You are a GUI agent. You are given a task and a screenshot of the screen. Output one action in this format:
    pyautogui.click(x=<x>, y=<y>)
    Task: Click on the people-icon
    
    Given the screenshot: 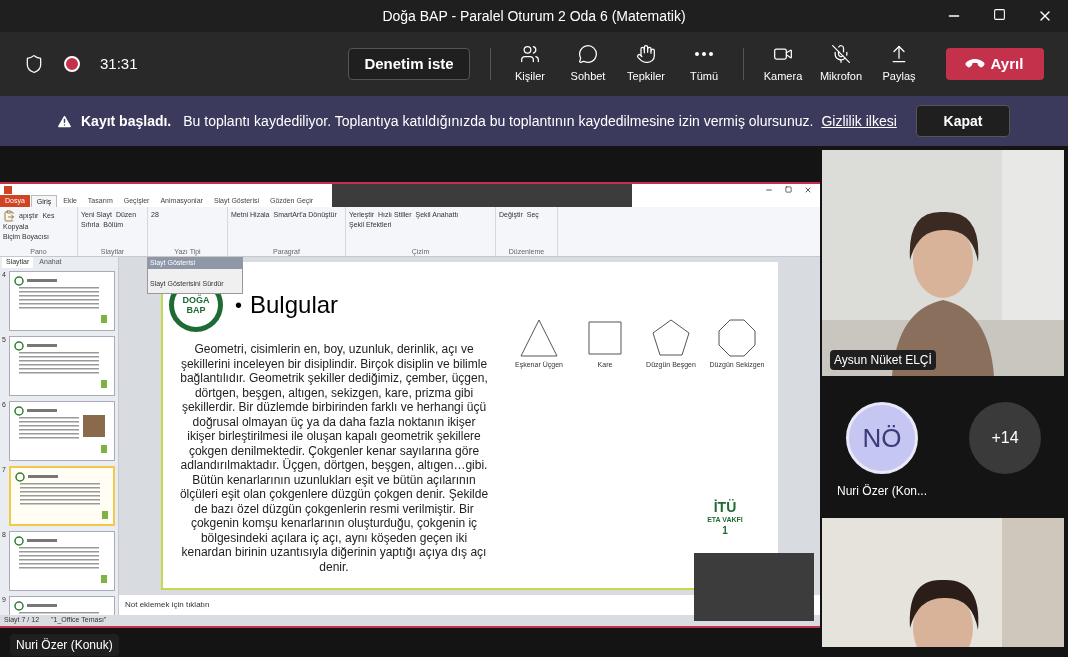 What is the action you would take?
    pyautogui.click(x=530, y=53)
    